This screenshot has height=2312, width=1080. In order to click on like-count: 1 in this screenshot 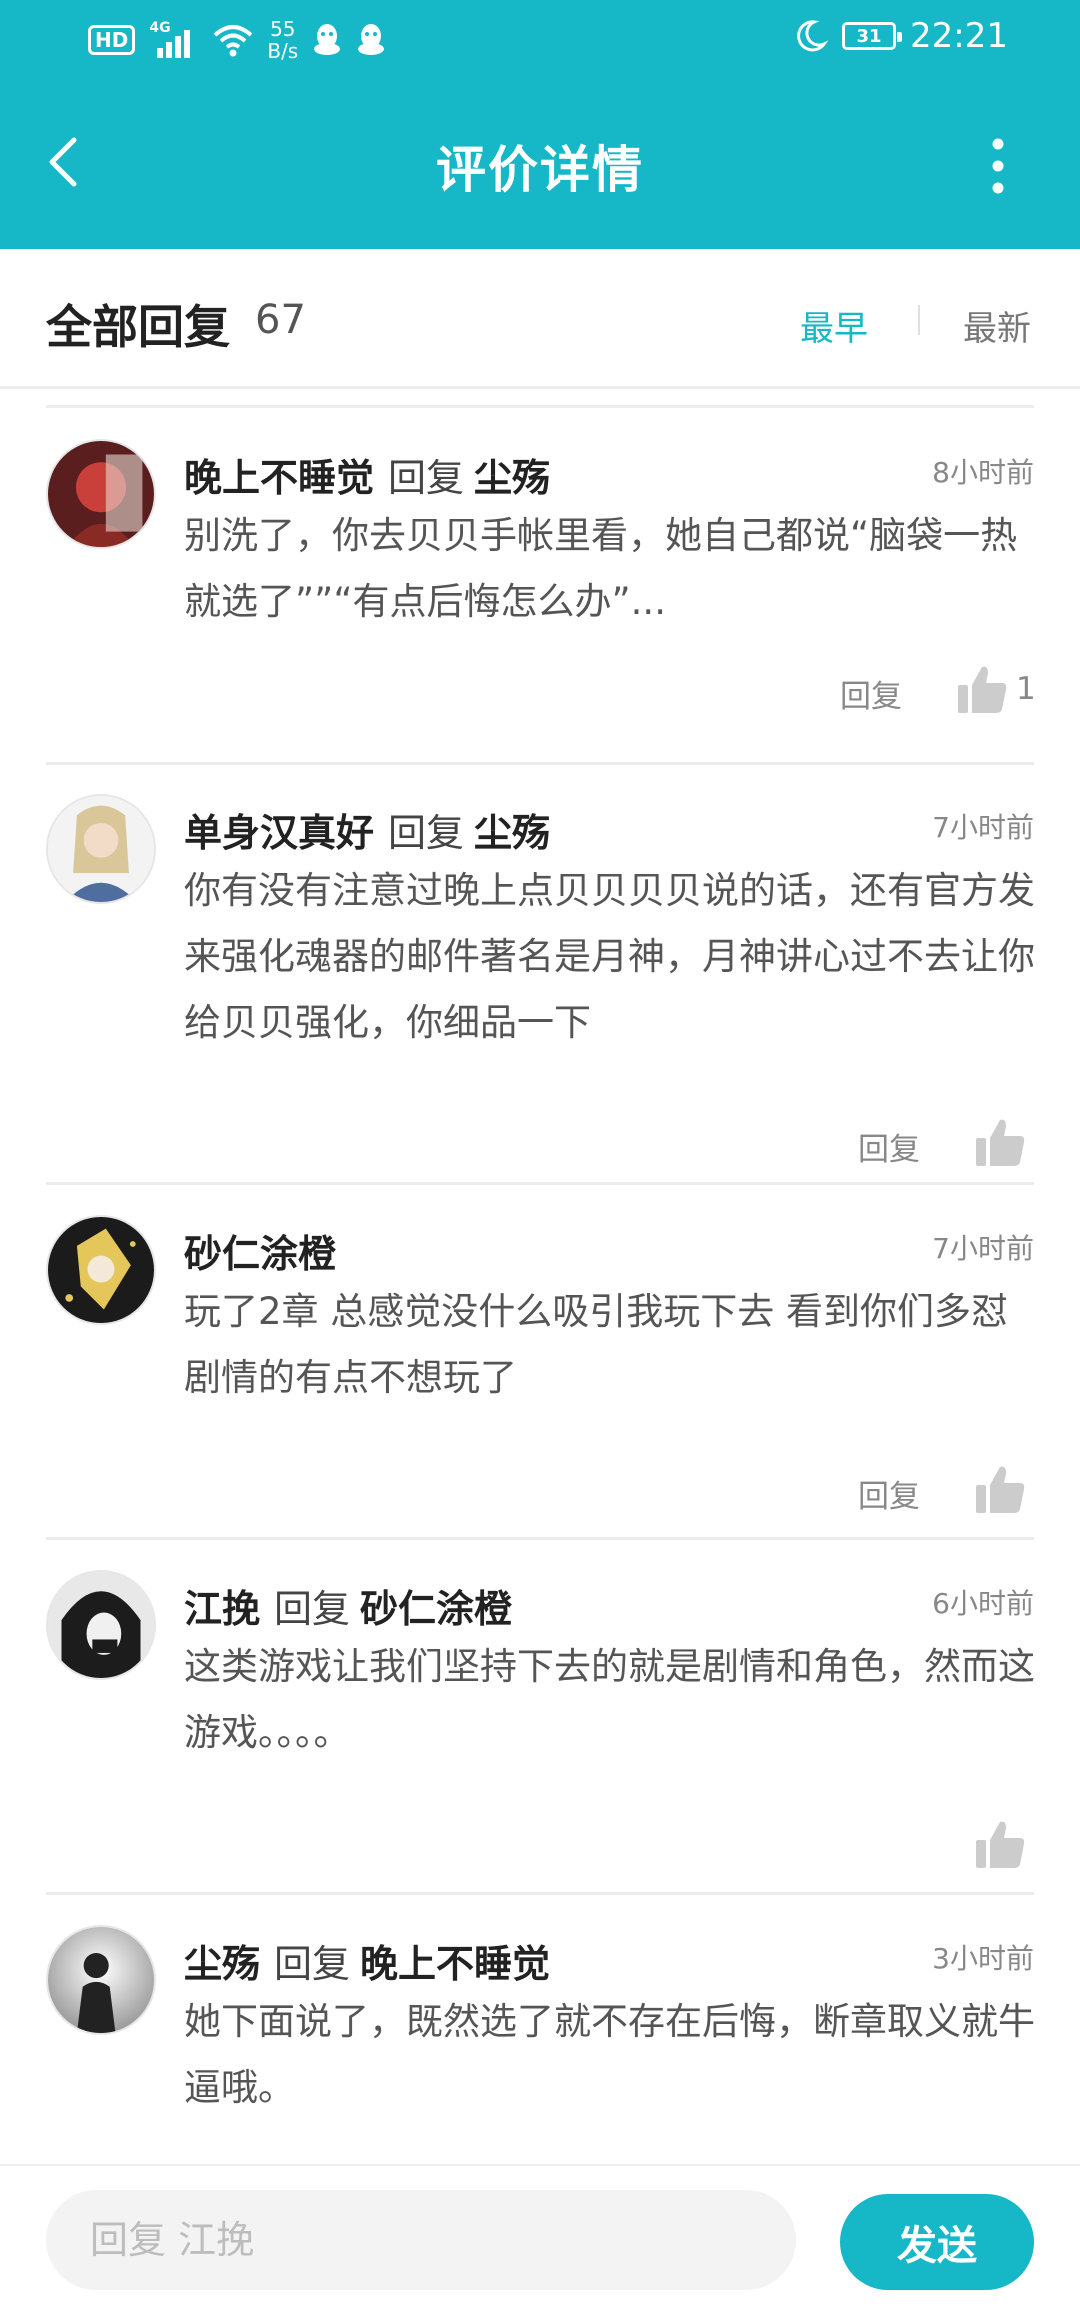, I will do `click(1026, 689)`.